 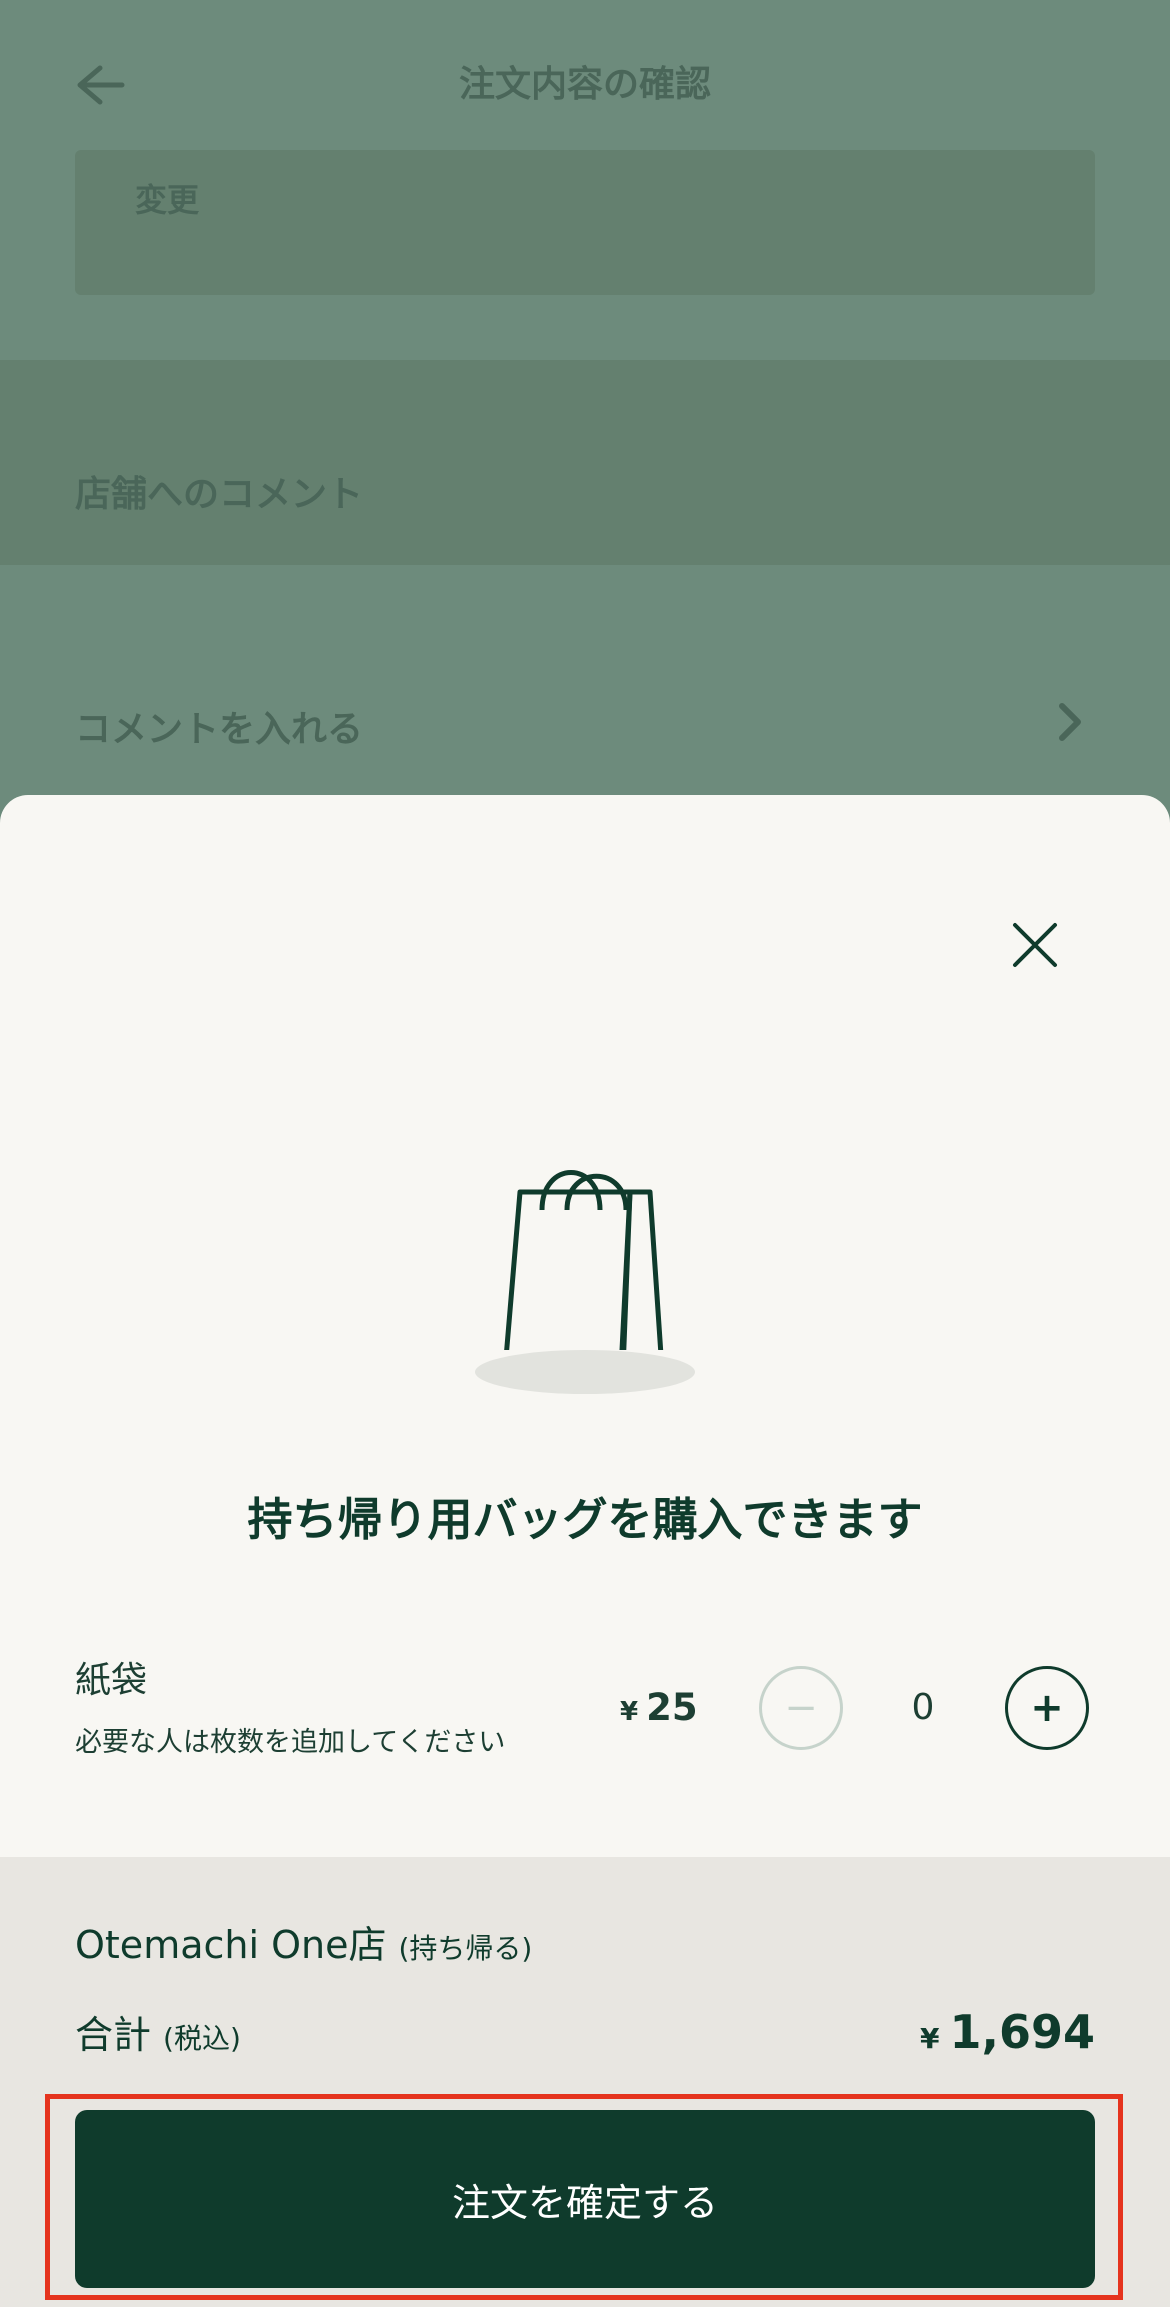 I want to click on background-header: 注文内容の確認, so click(x=585, y=75).